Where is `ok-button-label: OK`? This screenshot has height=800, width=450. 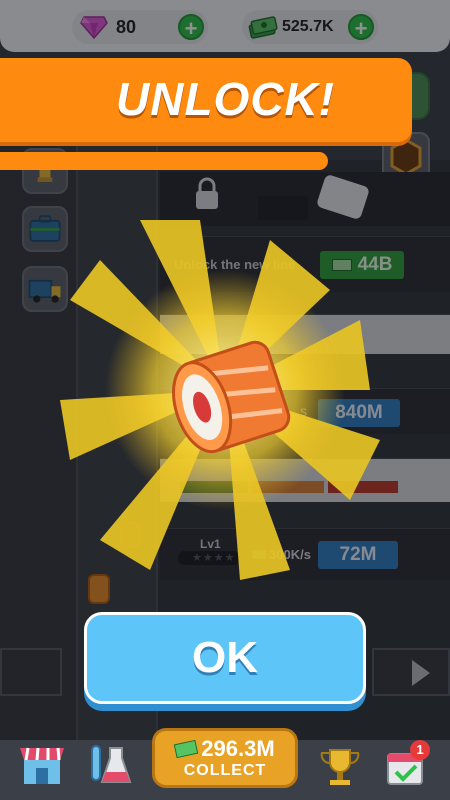 ok-button-label: OK is located at coordinates (225, 657).